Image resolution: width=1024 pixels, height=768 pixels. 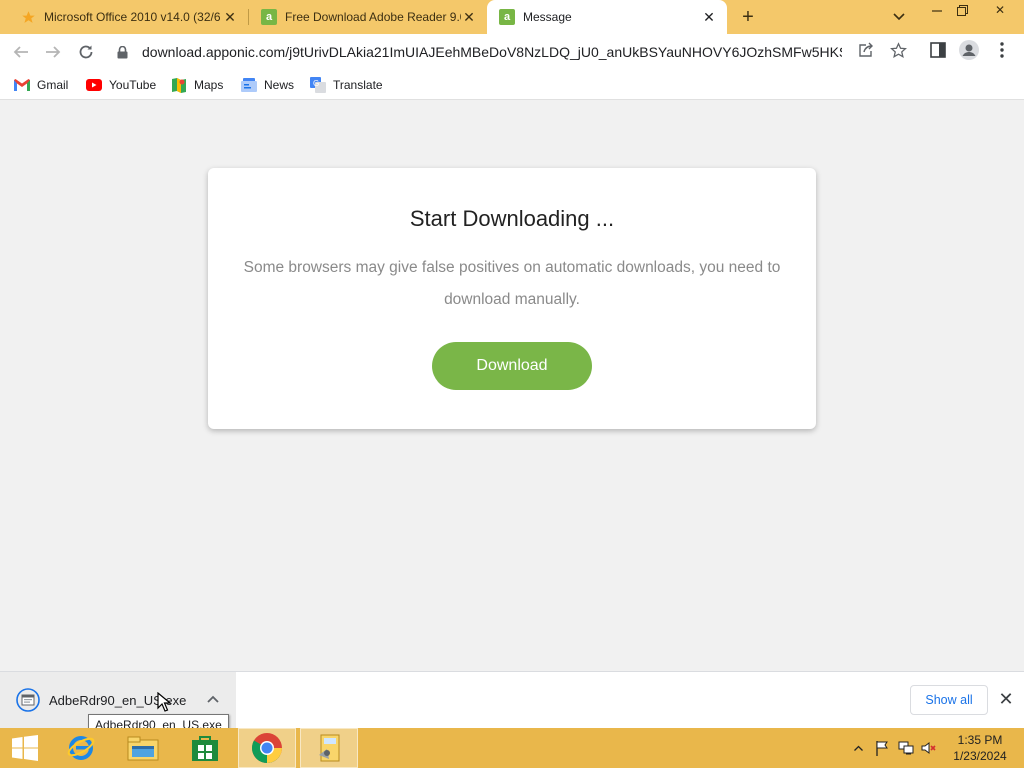 I want to click on mouse-cursor-icon, so click(x=164, y=702).